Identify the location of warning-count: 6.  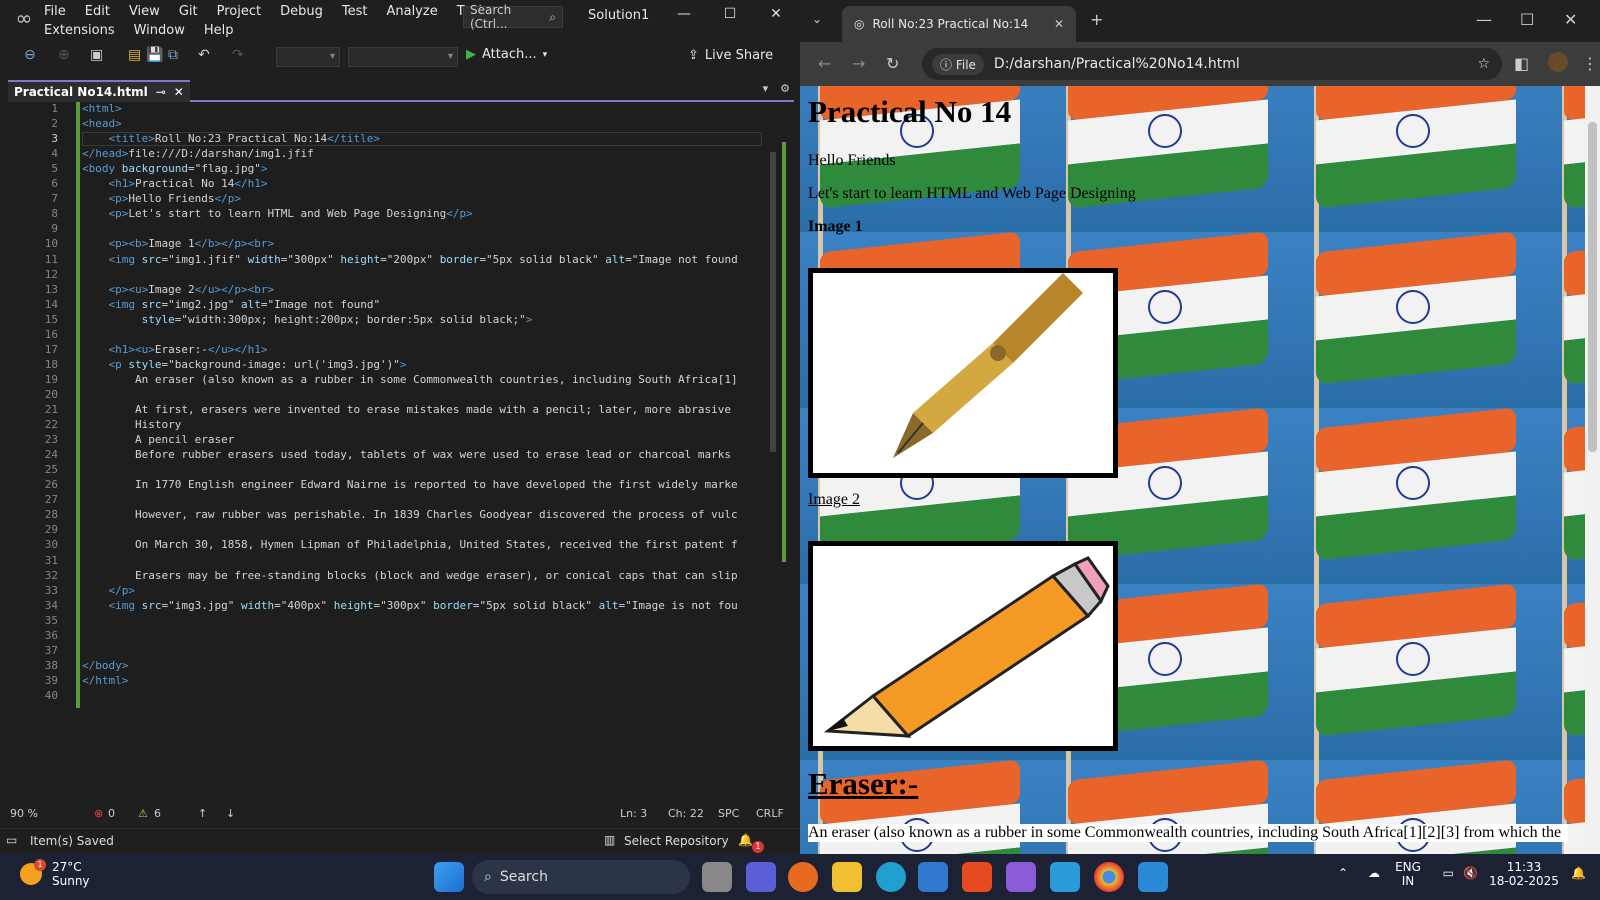
(157, 813).